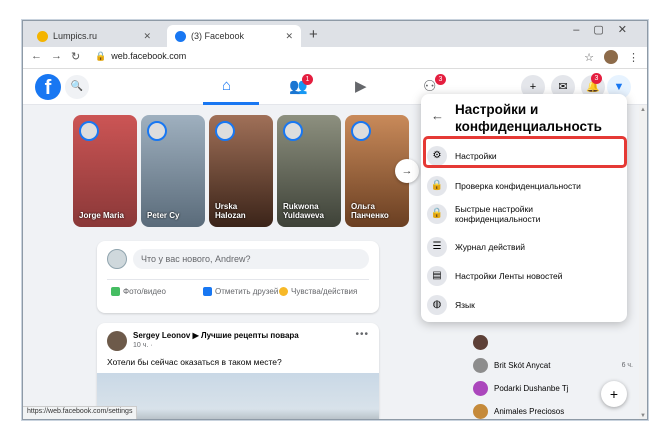 The width and height of the screenshot is (670, 440). I want to click on composer-input: Что у вас нового, Andrew?, so click(251, 259).